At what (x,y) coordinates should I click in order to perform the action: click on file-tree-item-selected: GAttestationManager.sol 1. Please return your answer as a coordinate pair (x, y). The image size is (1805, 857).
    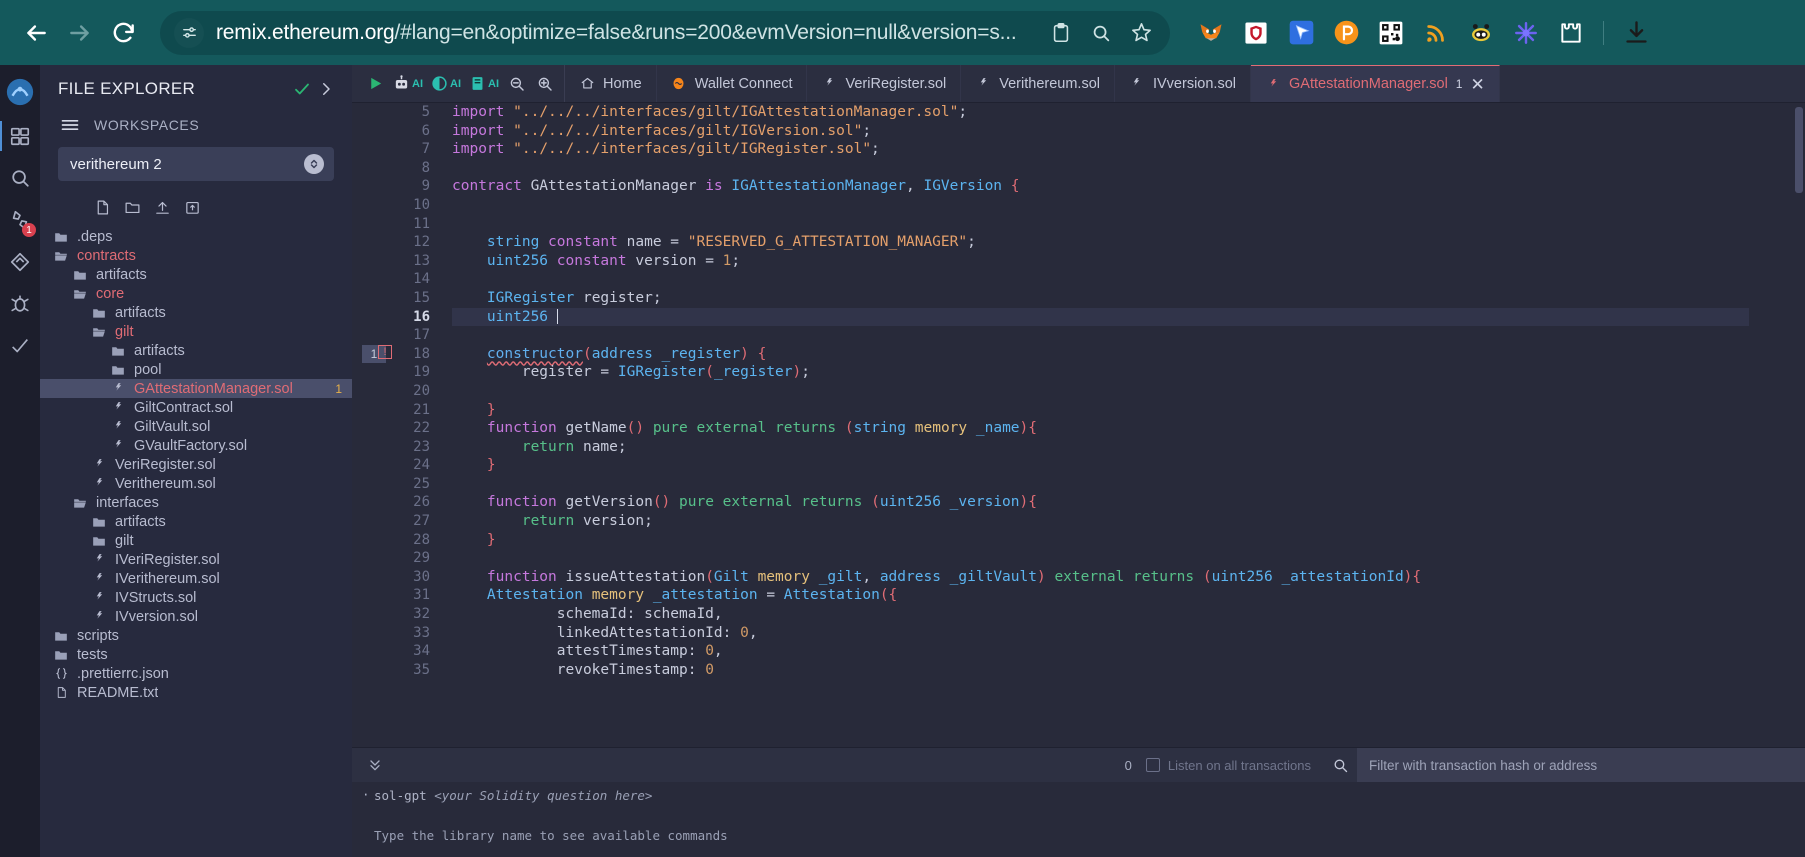
    Looking at the image, I should click on (196, 388).